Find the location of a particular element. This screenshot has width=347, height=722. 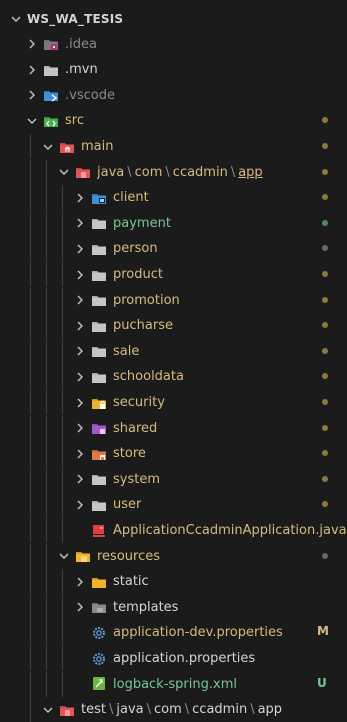

tree-row-src: src is located at coordinates (173, 120).